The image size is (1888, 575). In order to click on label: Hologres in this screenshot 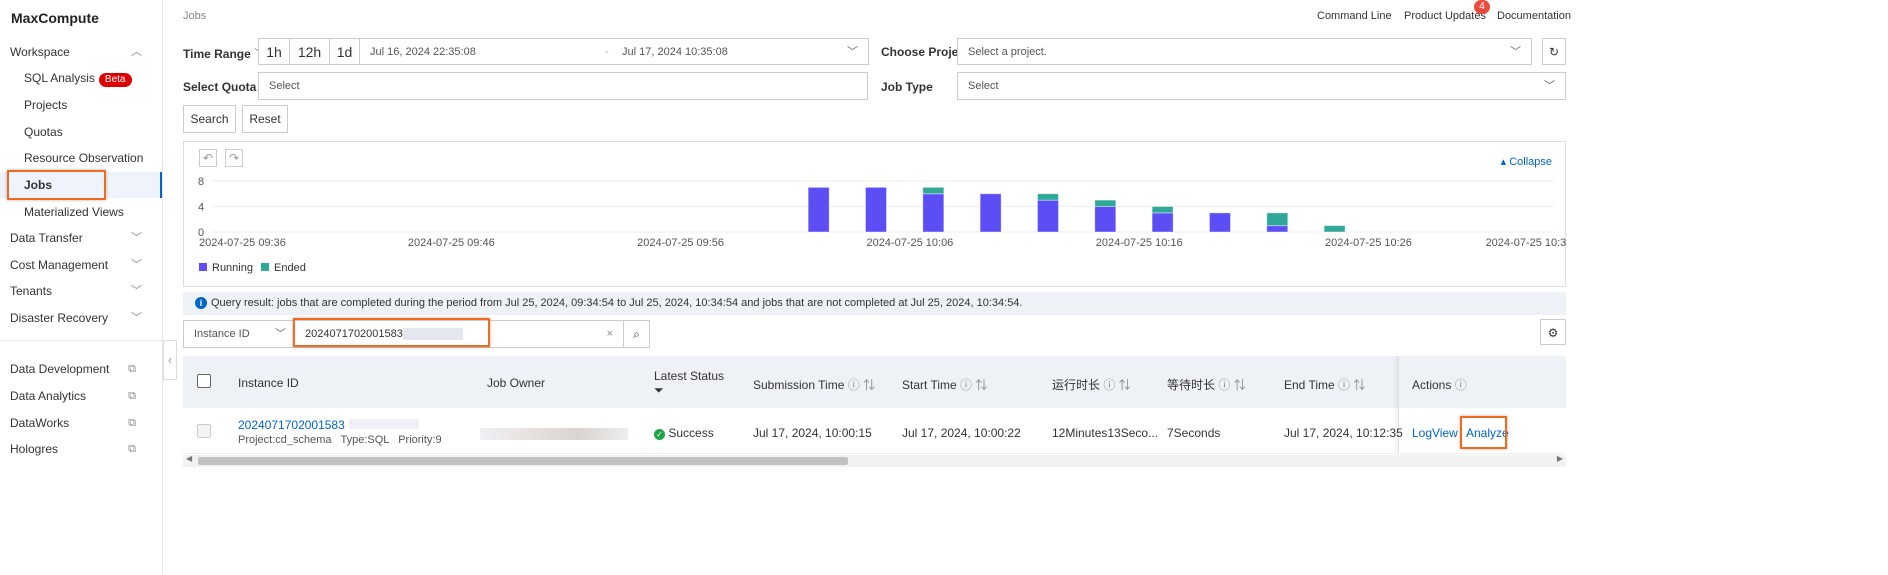, I will do `click(34, 449)`.